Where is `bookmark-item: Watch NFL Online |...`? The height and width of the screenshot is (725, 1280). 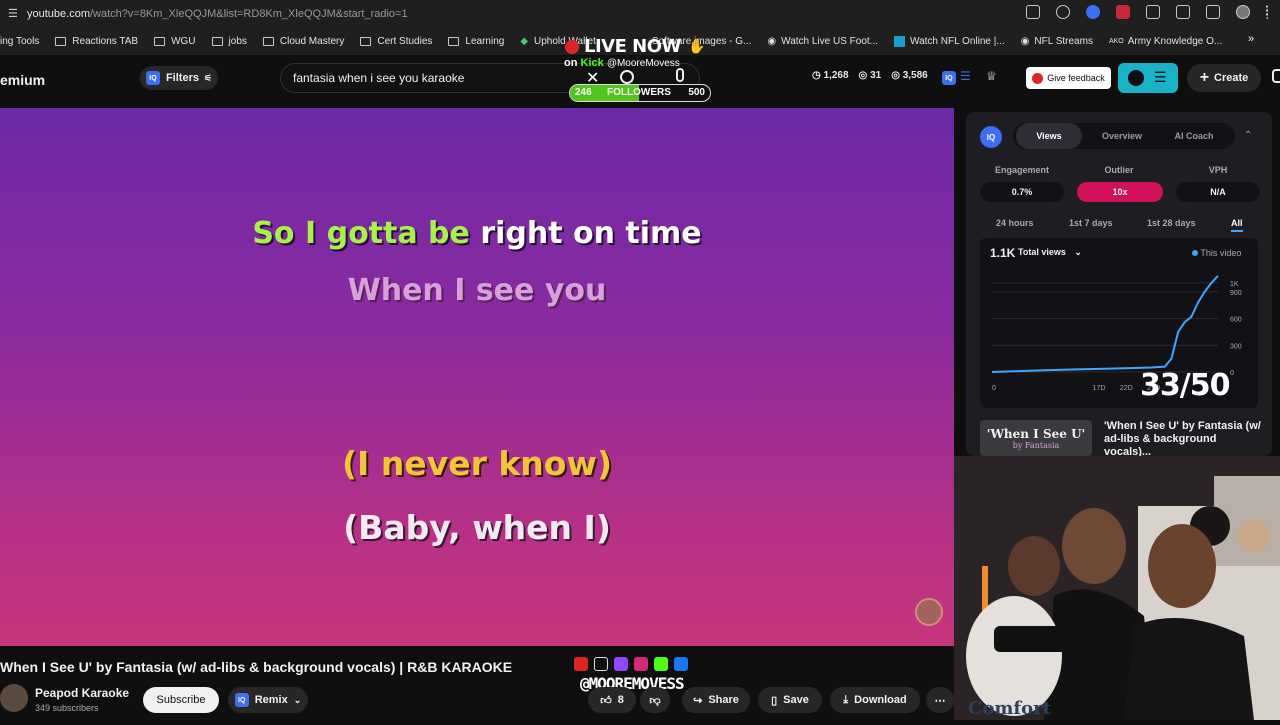
bookmark-item: Watch NFL Online |... is located at coordinates (949, 41).